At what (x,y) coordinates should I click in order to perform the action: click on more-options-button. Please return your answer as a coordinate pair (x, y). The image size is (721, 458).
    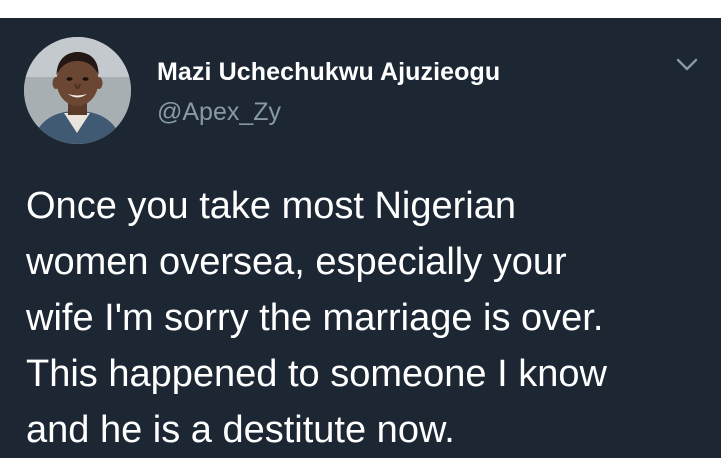
    Looking at the image, I should click on (687, 65).